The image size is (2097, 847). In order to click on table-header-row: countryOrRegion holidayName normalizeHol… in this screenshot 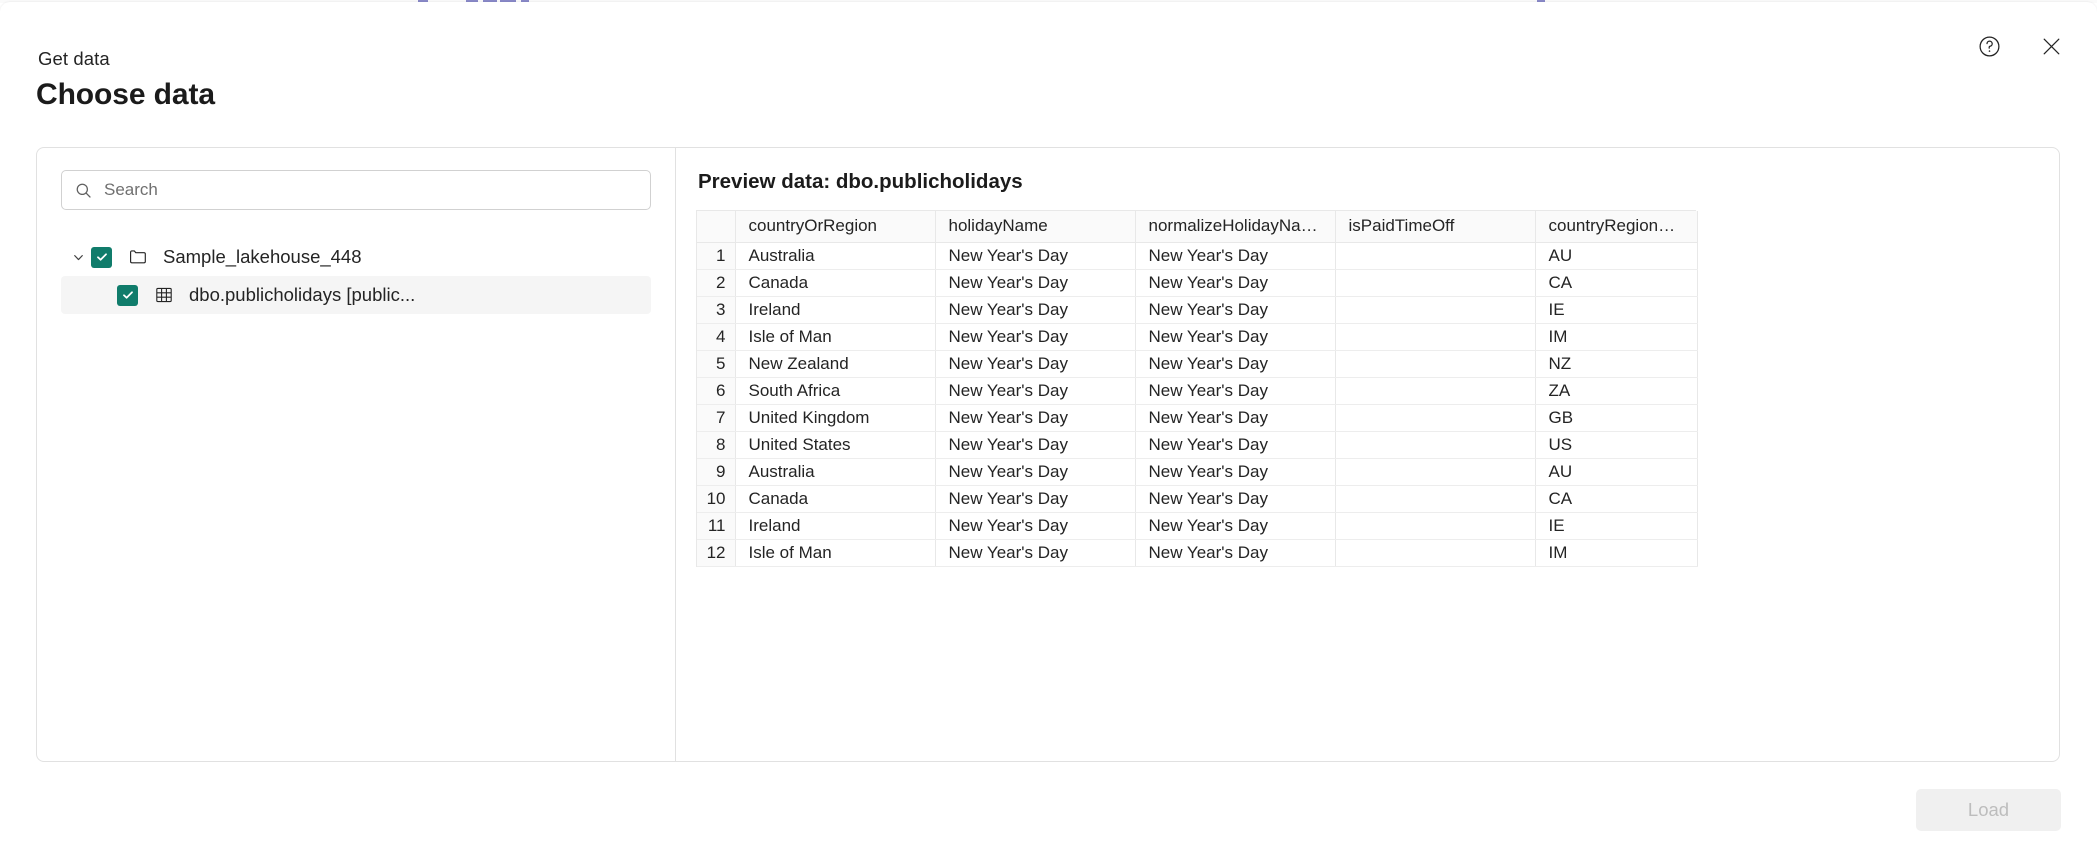, I will do `click(1197, 227)`.